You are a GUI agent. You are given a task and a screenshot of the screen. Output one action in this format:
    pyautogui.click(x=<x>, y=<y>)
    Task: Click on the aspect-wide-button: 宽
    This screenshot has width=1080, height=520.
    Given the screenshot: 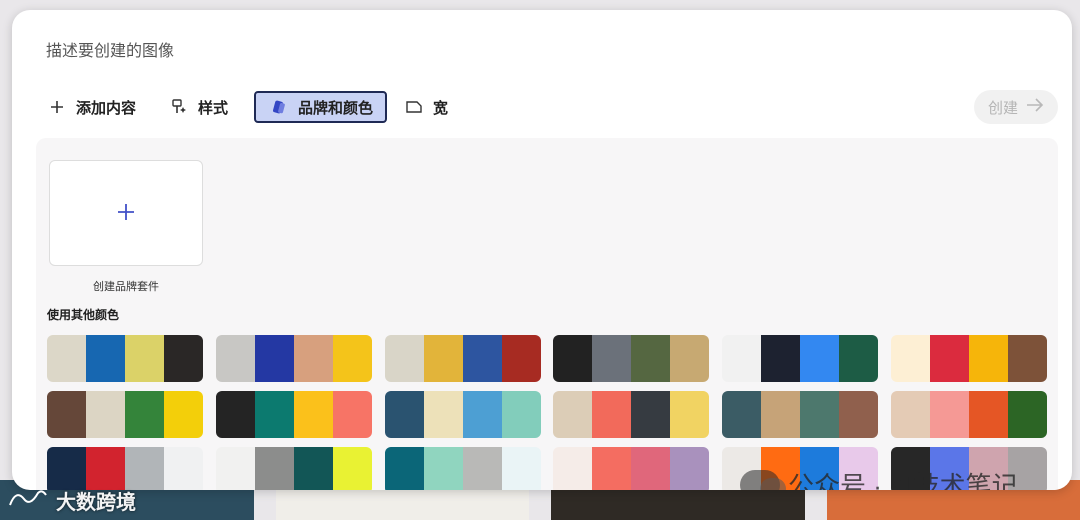 What is the action you would take?
    pyautogui.click(x=430, y=107)
    